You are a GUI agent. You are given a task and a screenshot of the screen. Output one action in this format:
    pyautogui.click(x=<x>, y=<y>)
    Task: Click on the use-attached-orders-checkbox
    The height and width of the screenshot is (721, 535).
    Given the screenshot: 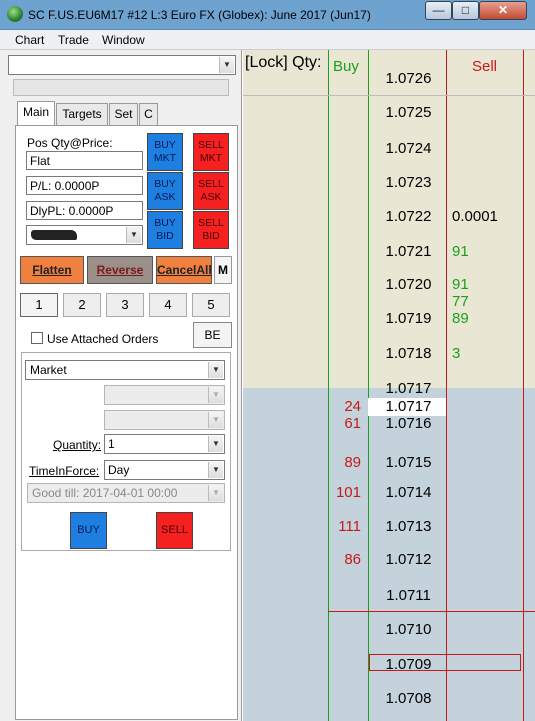 What is the action you would take?
    pyautogui.click(x=37, y=338)
    